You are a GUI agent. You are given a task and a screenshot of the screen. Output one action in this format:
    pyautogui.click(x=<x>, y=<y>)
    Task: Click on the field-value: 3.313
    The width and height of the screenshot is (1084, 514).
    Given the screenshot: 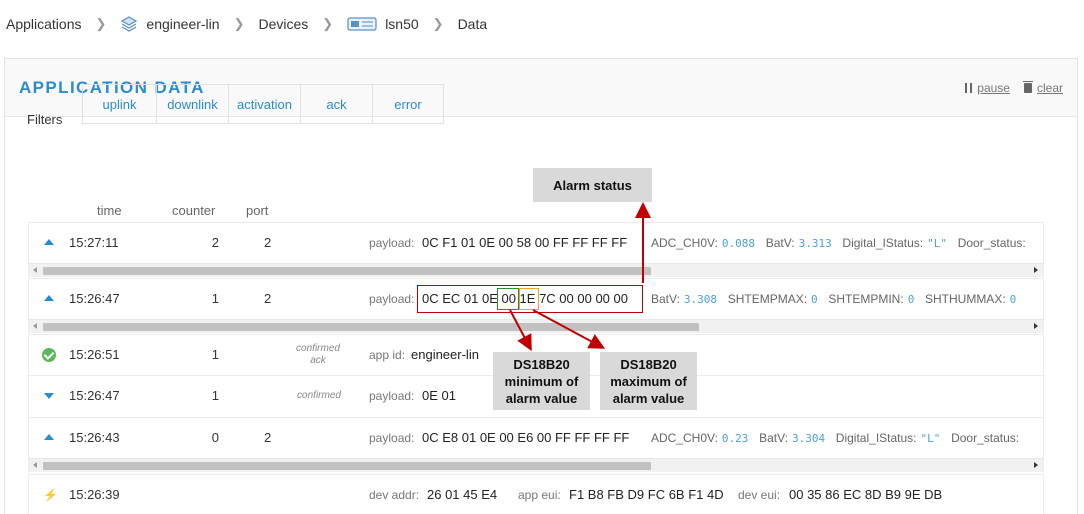 What is the action you would take?
    pyautogui.click(x=815, y=243)
    